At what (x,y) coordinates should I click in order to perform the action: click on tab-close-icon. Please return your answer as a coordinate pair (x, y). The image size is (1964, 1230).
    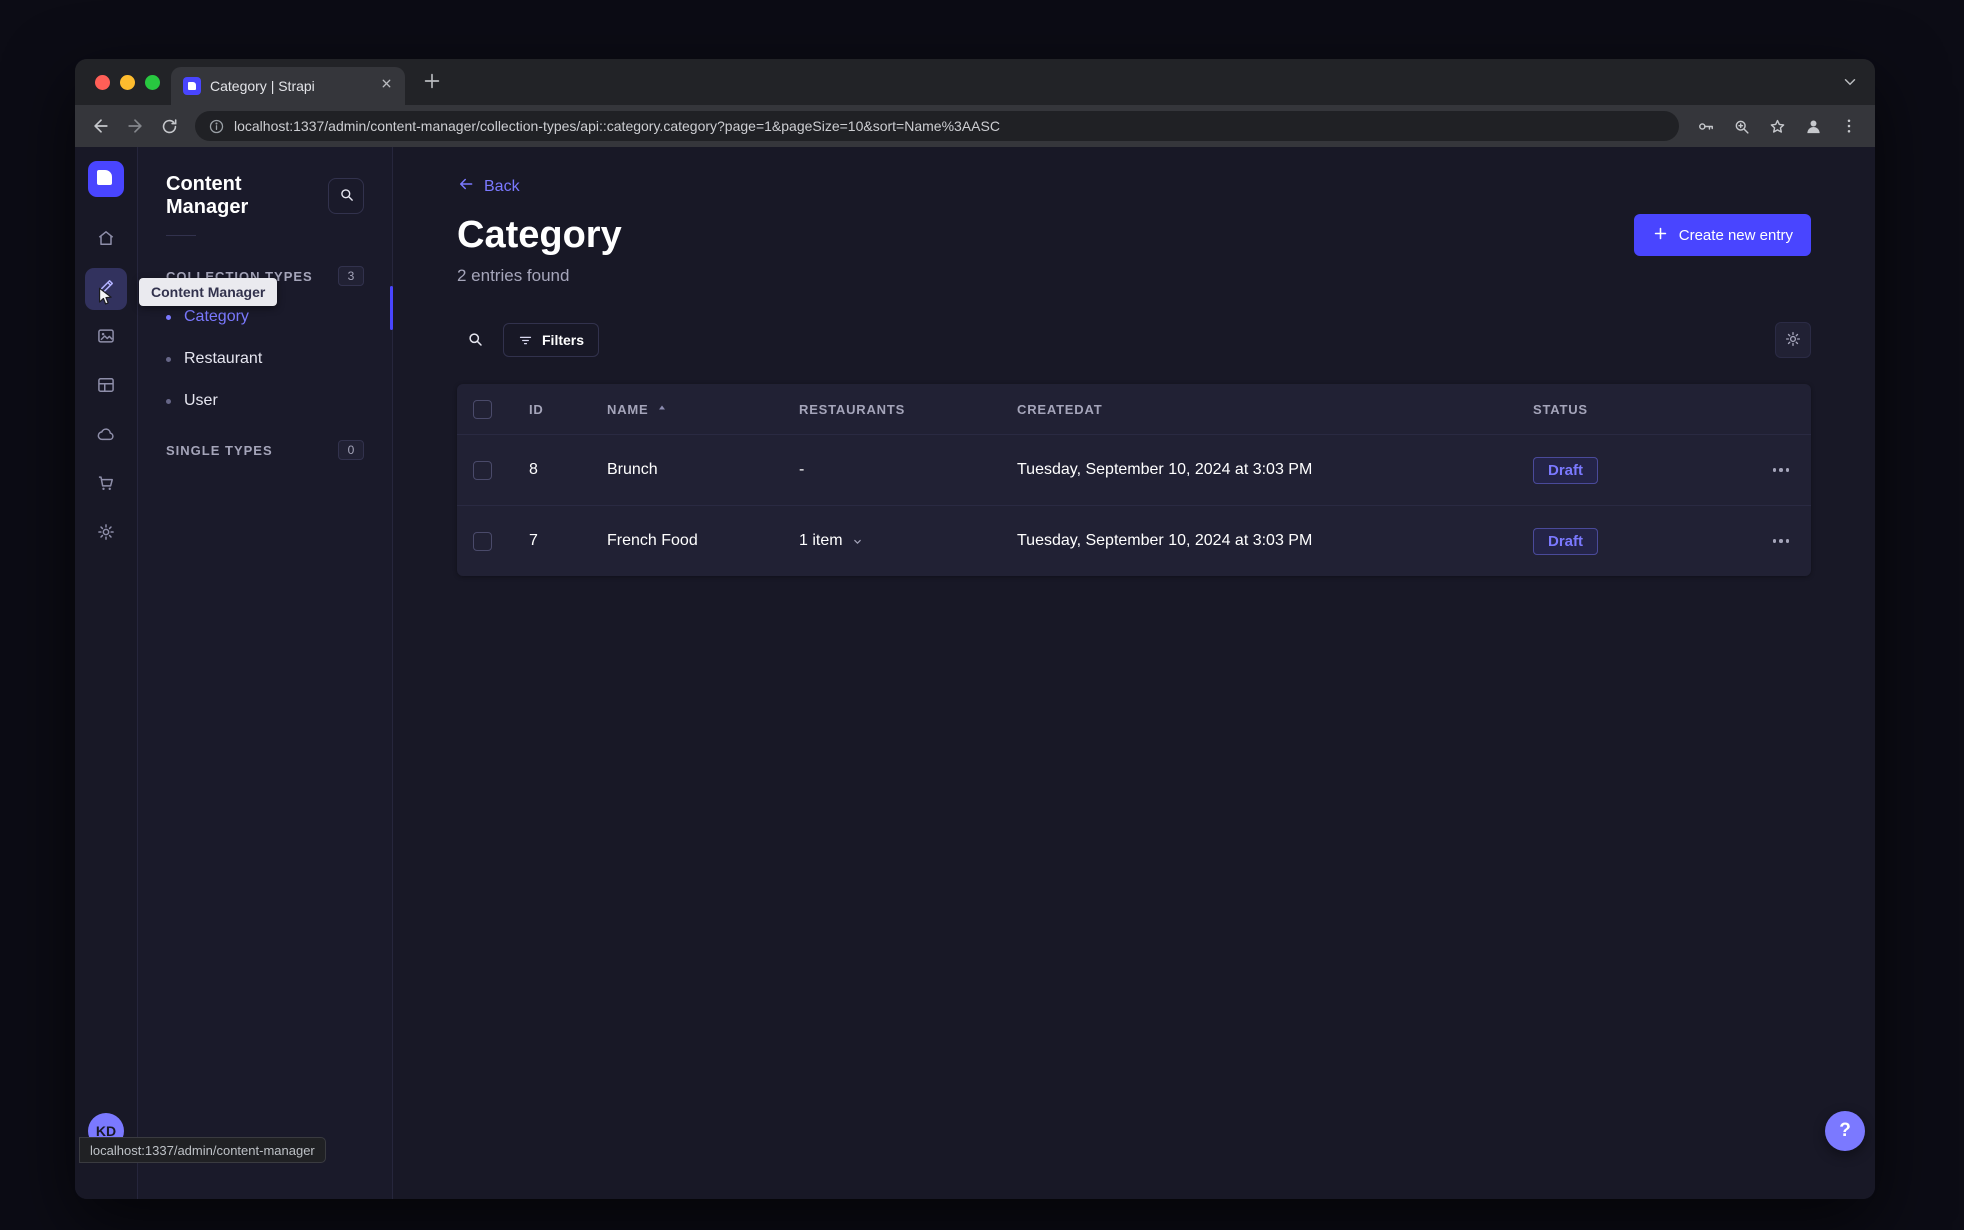
    Looking at the image, I should click on (386, 86).